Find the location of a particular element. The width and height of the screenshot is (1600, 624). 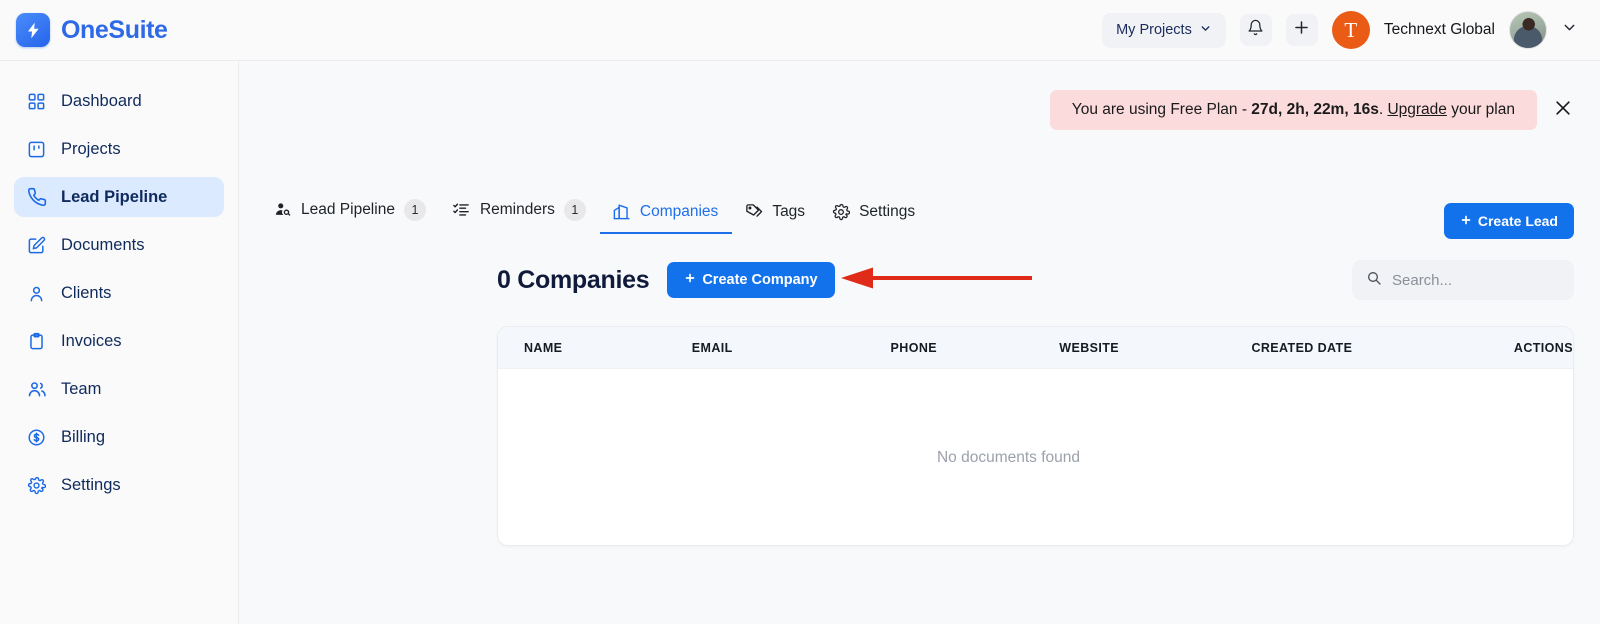

user-search-icon is located at coordinates (282, 210).